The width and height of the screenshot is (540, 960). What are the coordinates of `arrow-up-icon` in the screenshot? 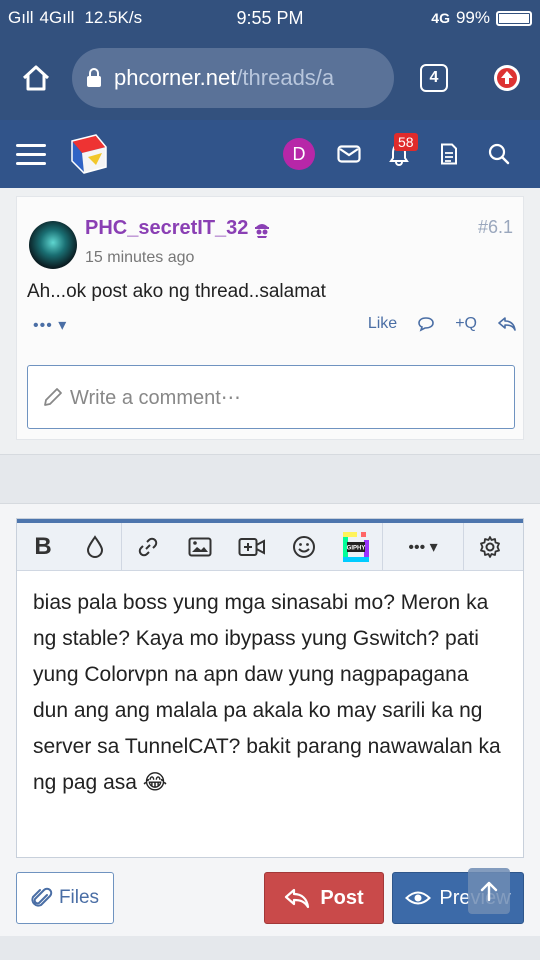 It's located at (489, 891).